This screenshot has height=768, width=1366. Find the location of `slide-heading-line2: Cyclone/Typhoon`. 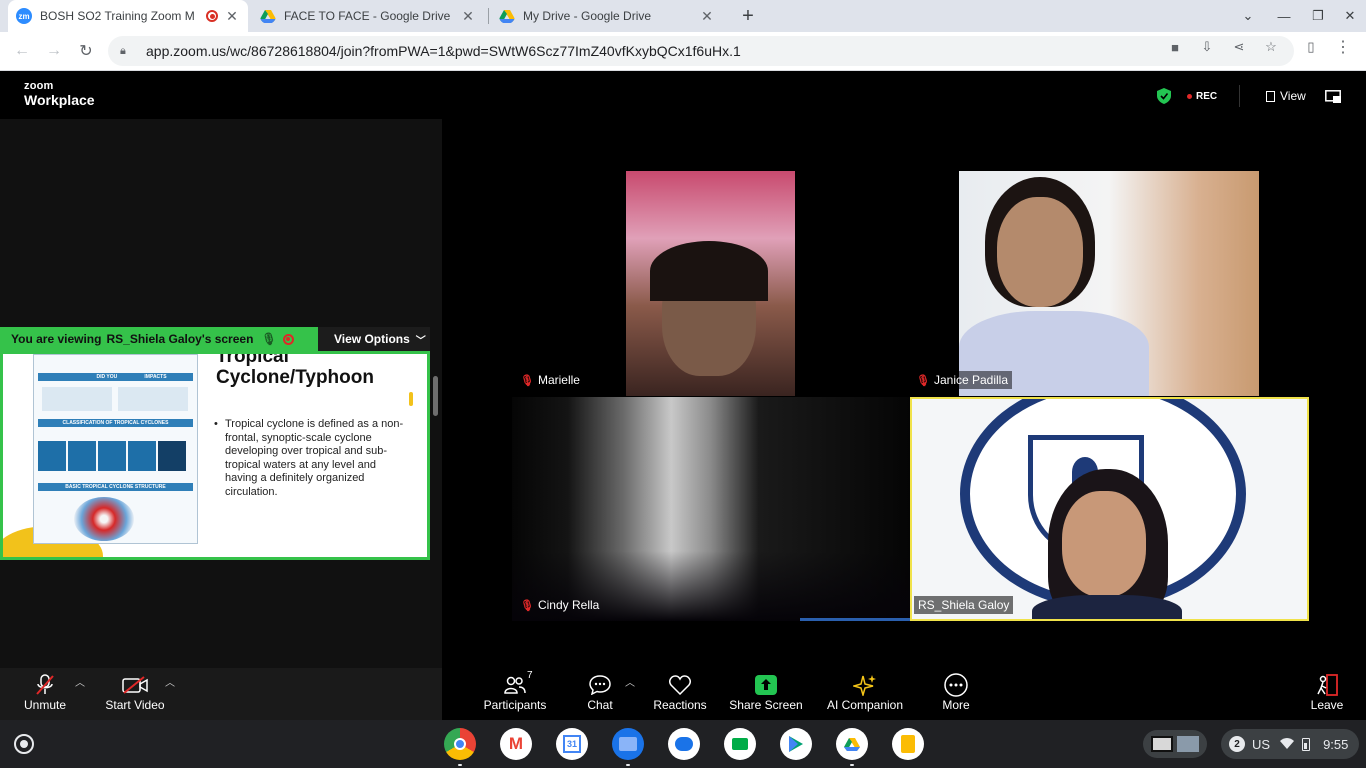

slide-heading-line2: Cyclone/Typhoon is located at coordinates (295, 377).